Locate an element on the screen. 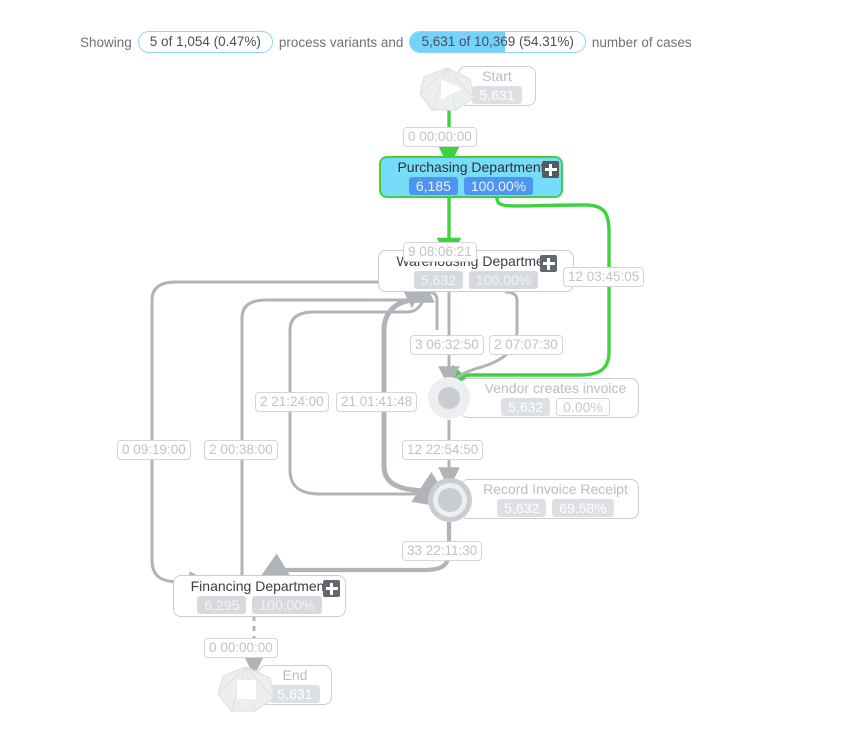 The image size is (855, 731). end-marker-icon is located at coordinates (246, 689).